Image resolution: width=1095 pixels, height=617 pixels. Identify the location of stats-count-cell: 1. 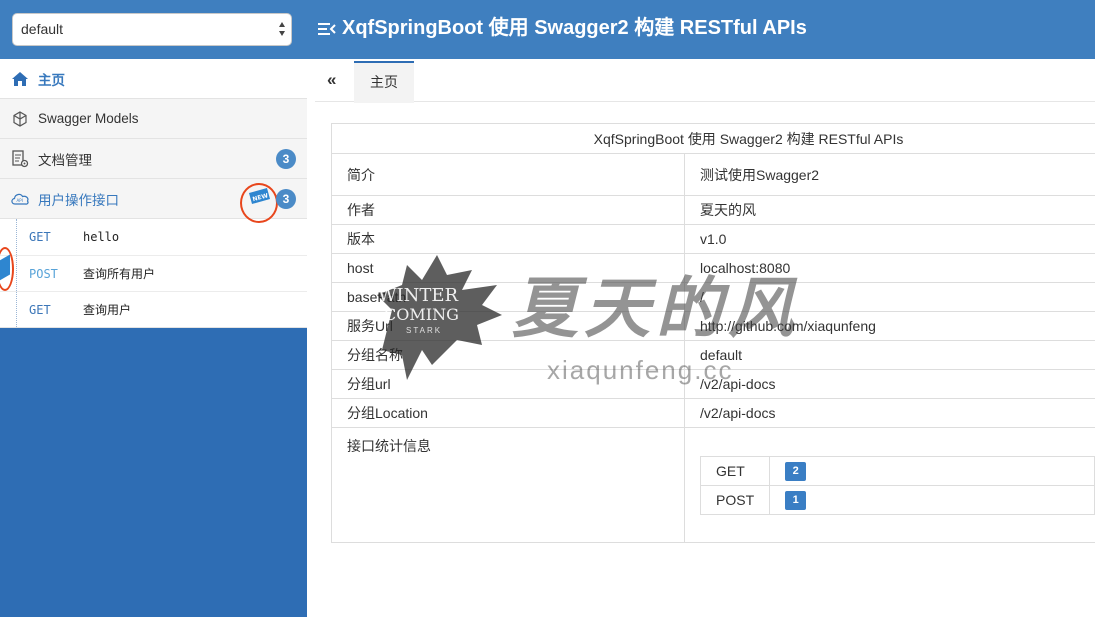
(932, 500).